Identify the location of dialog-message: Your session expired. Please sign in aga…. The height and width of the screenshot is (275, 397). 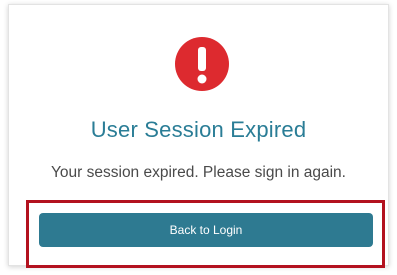
(198, 172).